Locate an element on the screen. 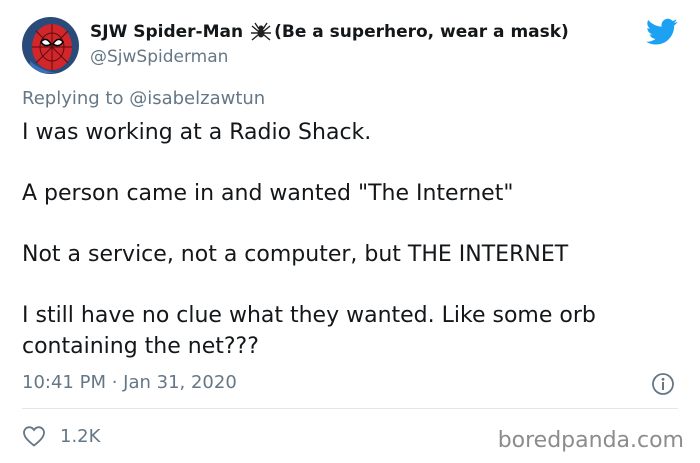 Image resolution: width=700 pixels, height=463 pixels. like-button: 1.2K is located at coordinates (61, 436).